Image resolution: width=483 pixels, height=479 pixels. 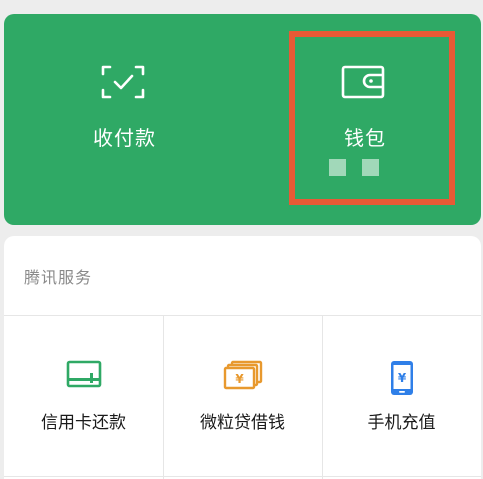 What do you see at coordinates (354, 167) in the screenshot?
I see `wallet-balance-placeholder` at bounding box center [354, 167].